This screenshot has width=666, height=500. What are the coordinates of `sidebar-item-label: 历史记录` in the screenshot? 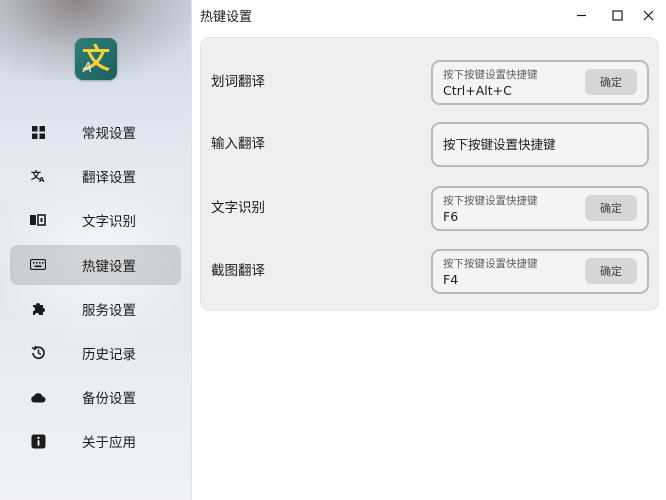 It's located at (109, 354).